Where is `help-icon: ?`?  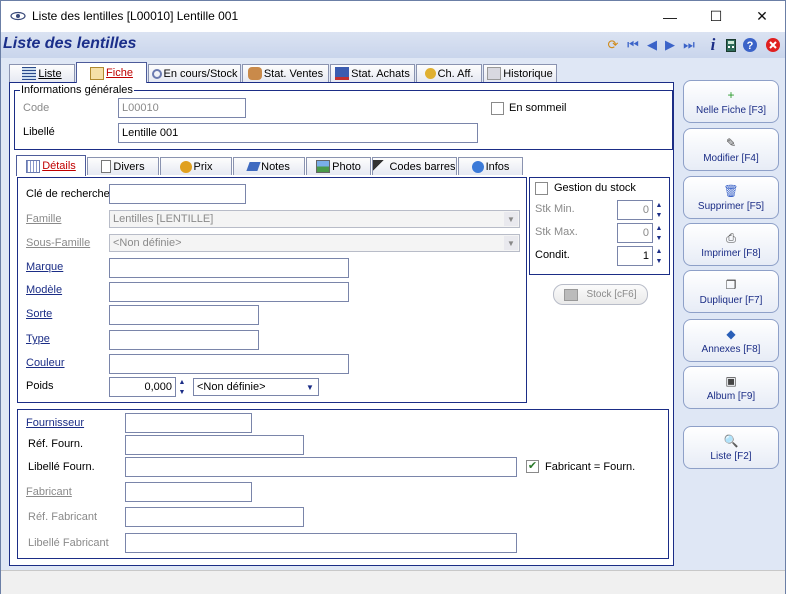
help-icon: ? is located at coordinates (750, 45).